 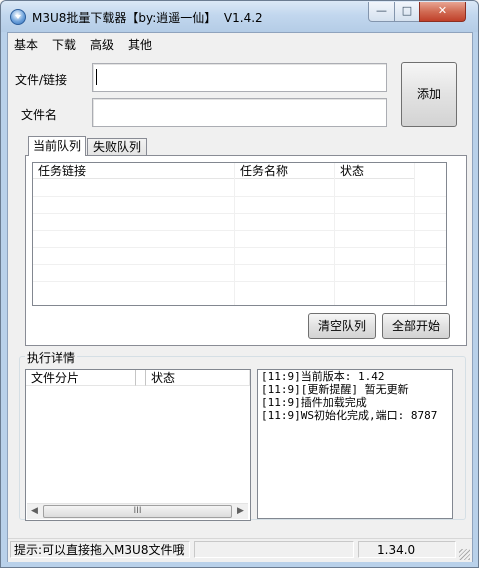 What do you see at coordinates (81, 378) in the screenshot?
I see `column-file-segment: 文件分片` at bounding box center [81, 378].